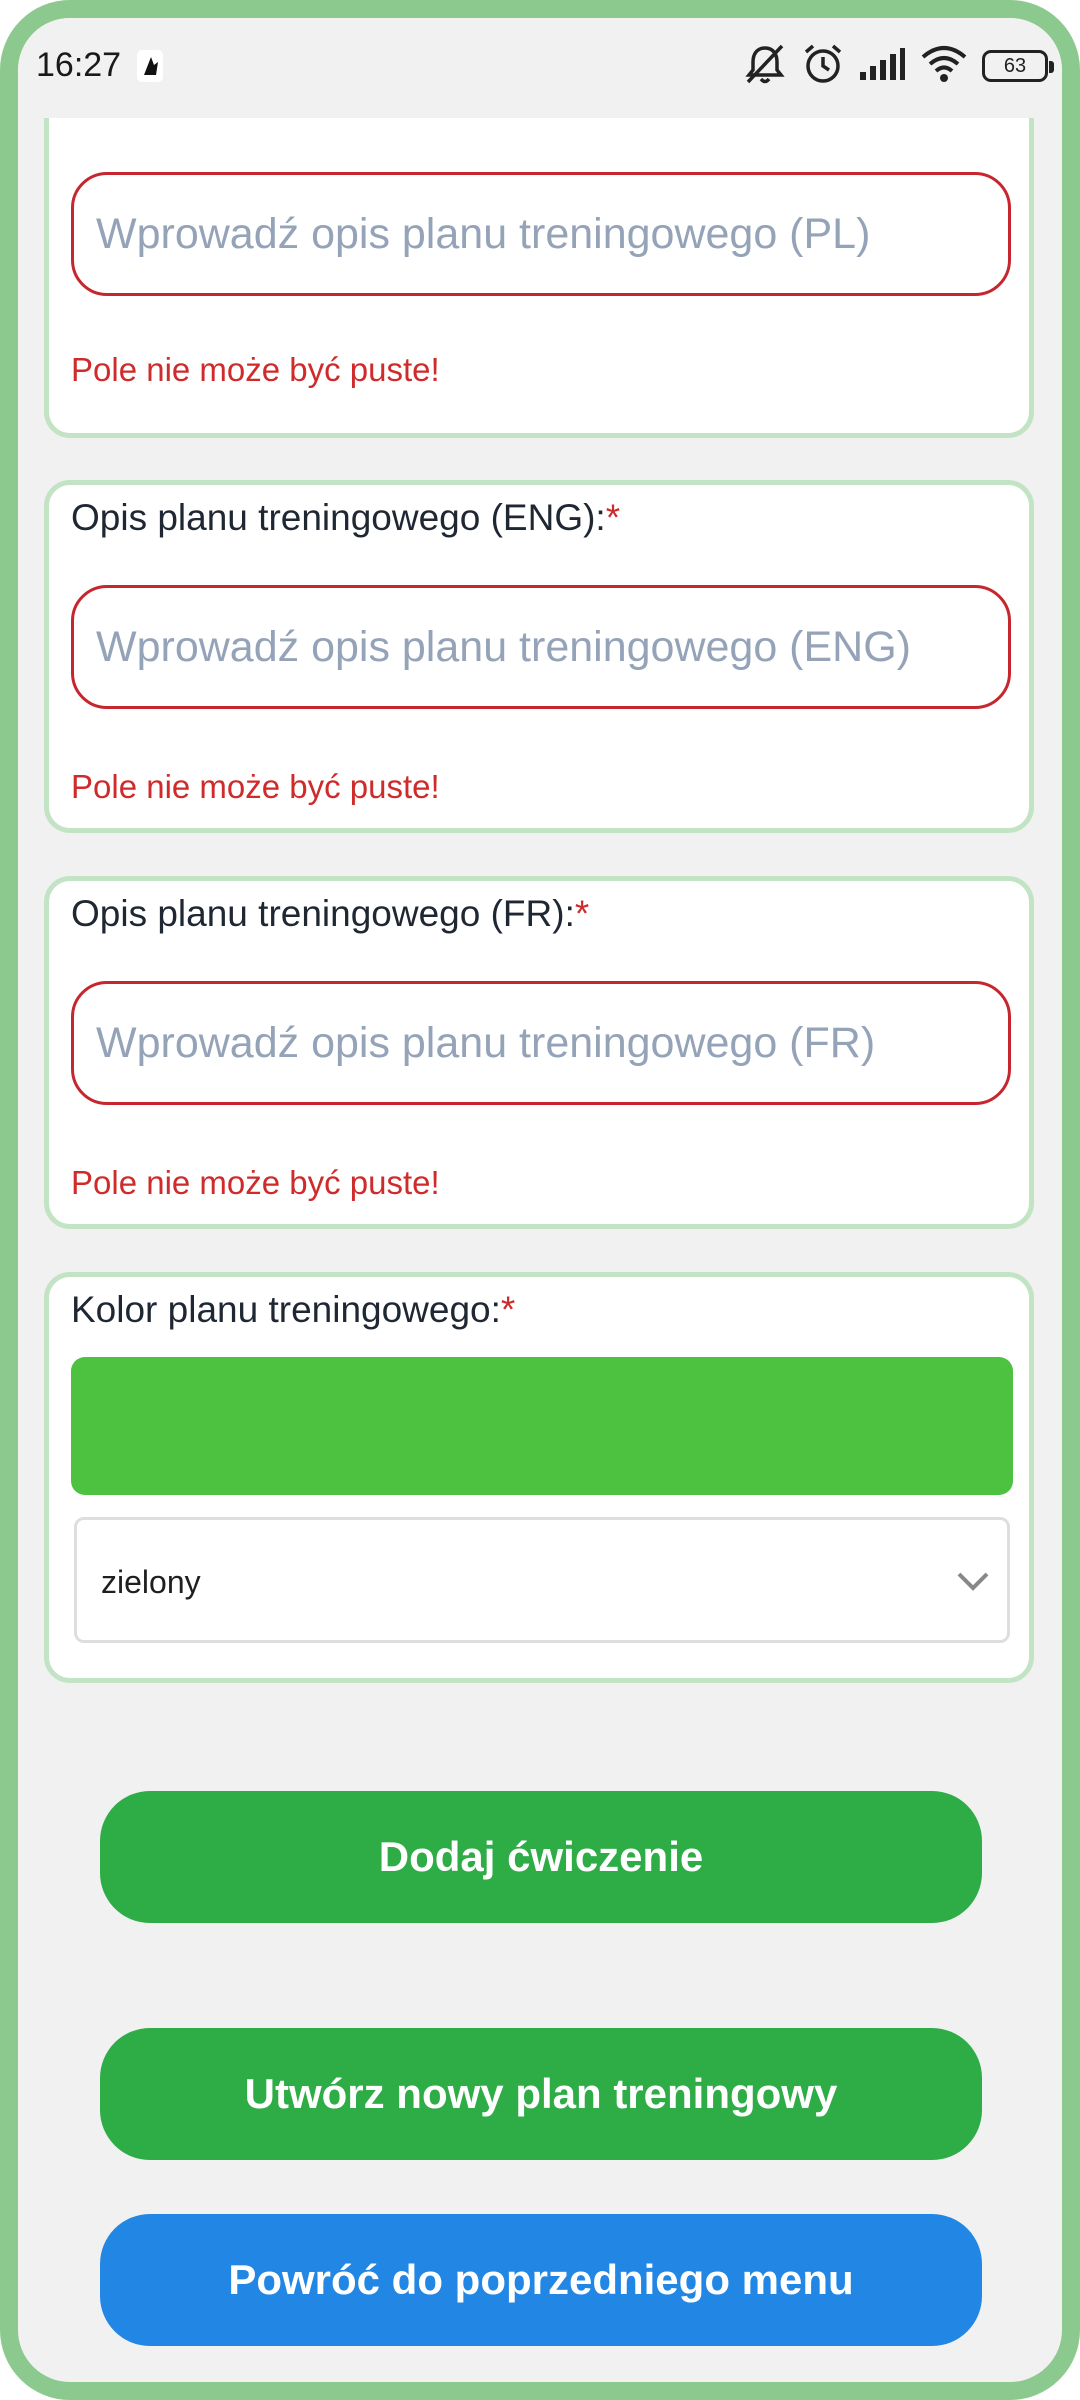 The height and width of the screenshot is (2400, 1080). What do you see at coordinates (151, 1582) in the screenshot?
I see `color-select-value: zielony` at bounding box center [151, 1582].